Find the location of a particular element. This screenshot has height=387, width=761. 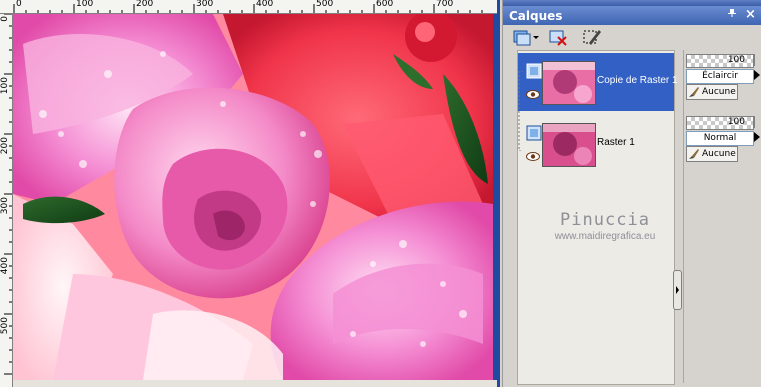

watermark-url: www.maidiregrafica.eu is located at coordinates (605, 236).